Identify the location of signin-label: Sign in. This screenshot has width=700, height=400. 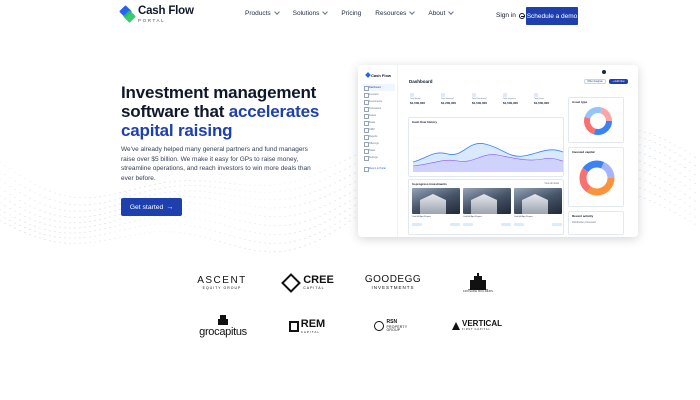
(506, 15).